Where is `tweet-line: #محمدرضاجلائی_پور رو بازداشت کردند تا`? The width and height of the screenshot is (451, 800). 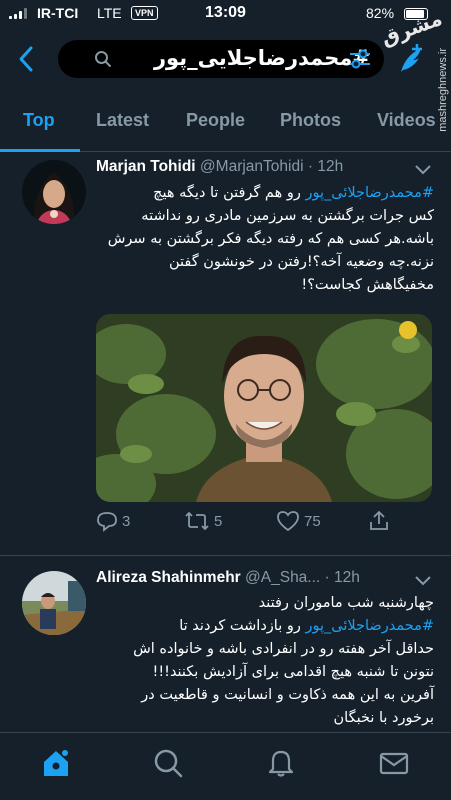
tweet-line: #محمدرضاجلائی_پور رو بازداشت کردند تا is located at coordinates (265, 626).